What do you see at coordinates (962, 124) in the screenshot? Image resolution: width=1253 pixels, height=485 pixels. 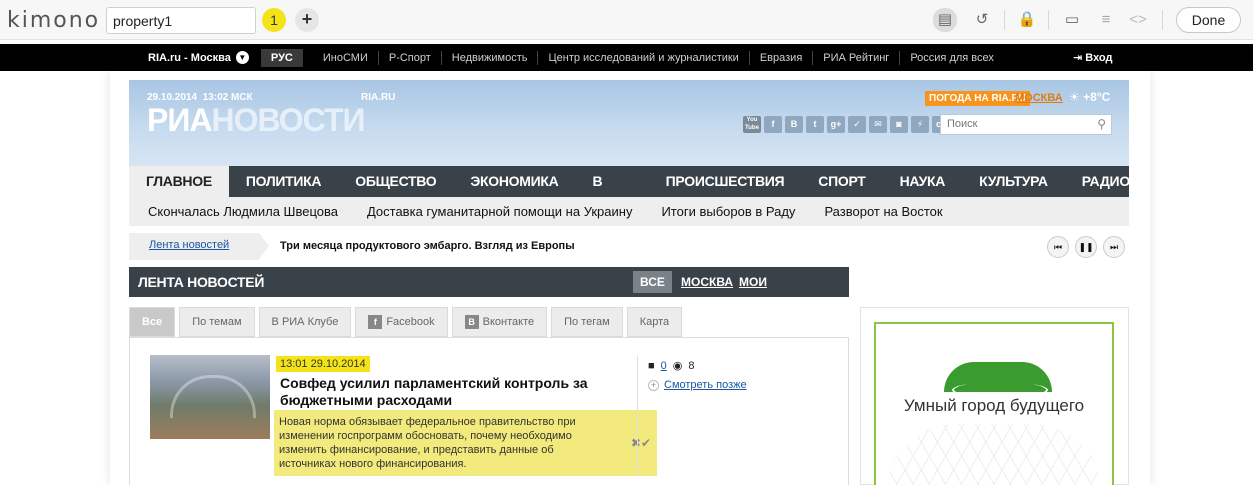 I see `search-input: Поиск` at bounding box center [962, 124].